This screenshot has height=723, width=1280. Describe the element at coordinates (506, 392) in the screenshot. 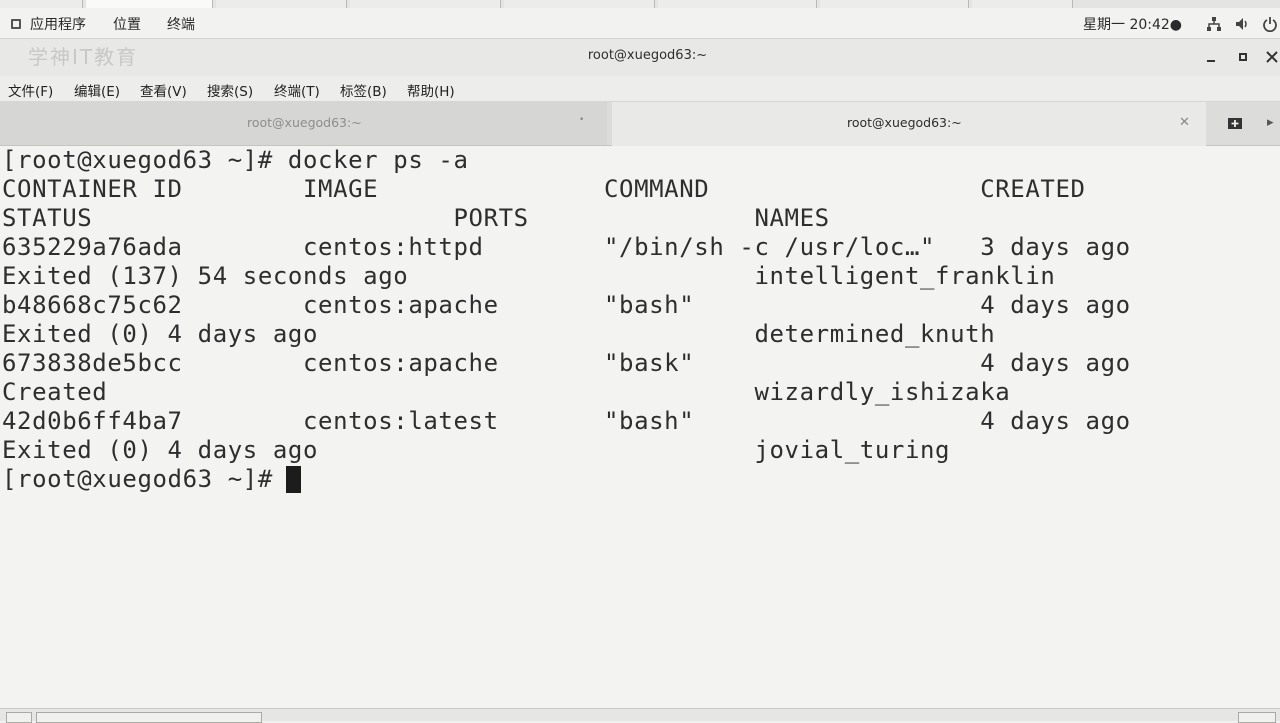

I see `terminal-line: Created wizardly_ishizaka` at that location.